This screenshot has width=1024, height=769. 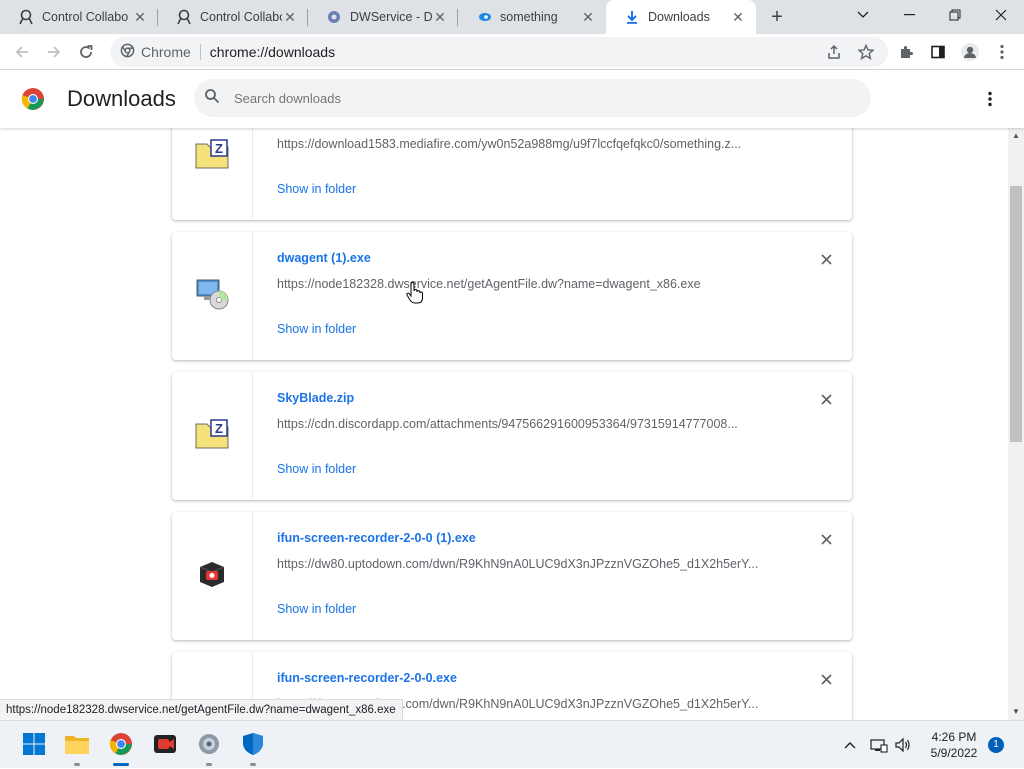 What do you see at coordinates (212, 98) in the screenshot?
I see `search-icon` at bounding box center [212, 98].